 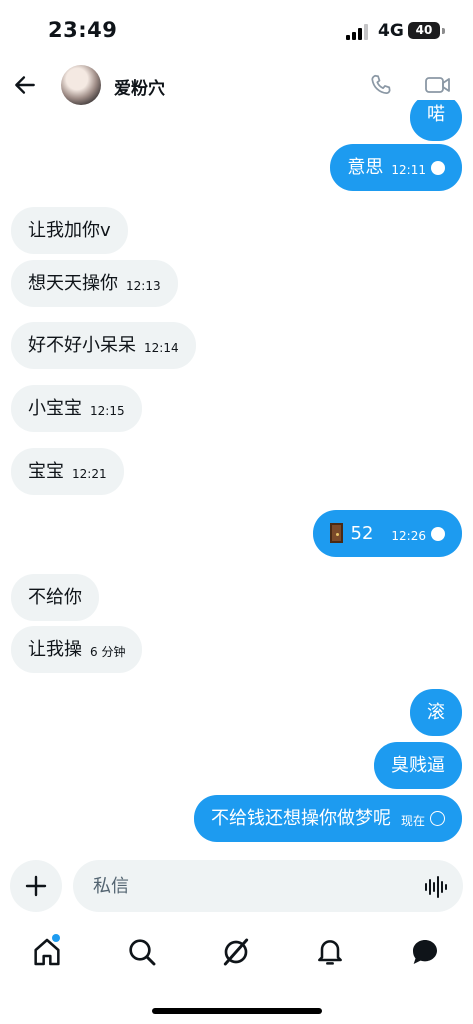 I want to click on message-input, so click(x=268, y=886).